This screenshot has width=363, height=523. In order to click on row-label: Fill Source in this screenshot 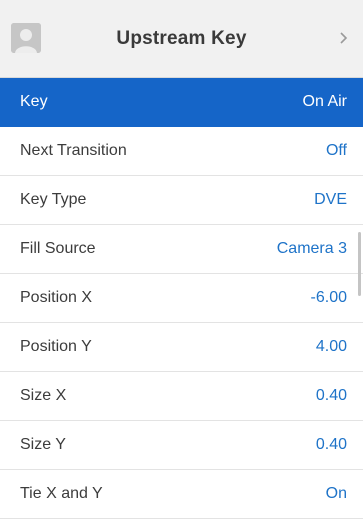, I will do `click(58, 248)`.